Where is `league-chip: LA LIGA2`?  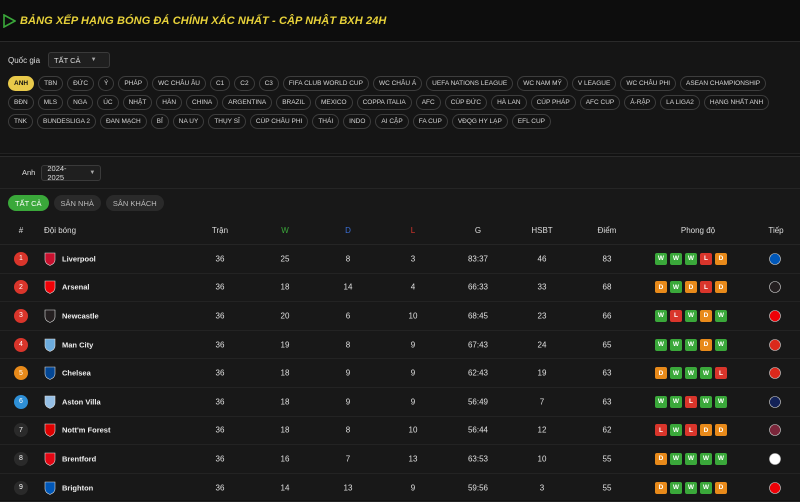
league-chip: LA LIGA2 is located at coordinates (680, 102).